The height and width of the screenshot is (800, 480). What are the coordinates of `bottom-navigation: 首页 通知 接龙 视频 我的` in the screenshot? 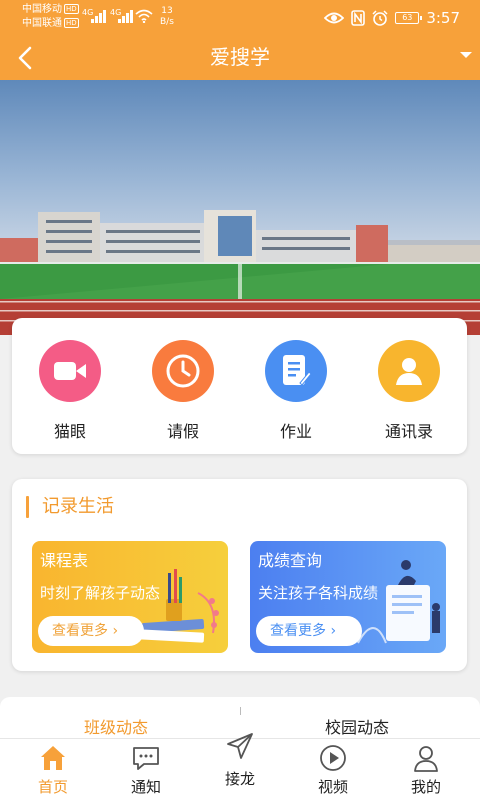 It's located at (240, 766).